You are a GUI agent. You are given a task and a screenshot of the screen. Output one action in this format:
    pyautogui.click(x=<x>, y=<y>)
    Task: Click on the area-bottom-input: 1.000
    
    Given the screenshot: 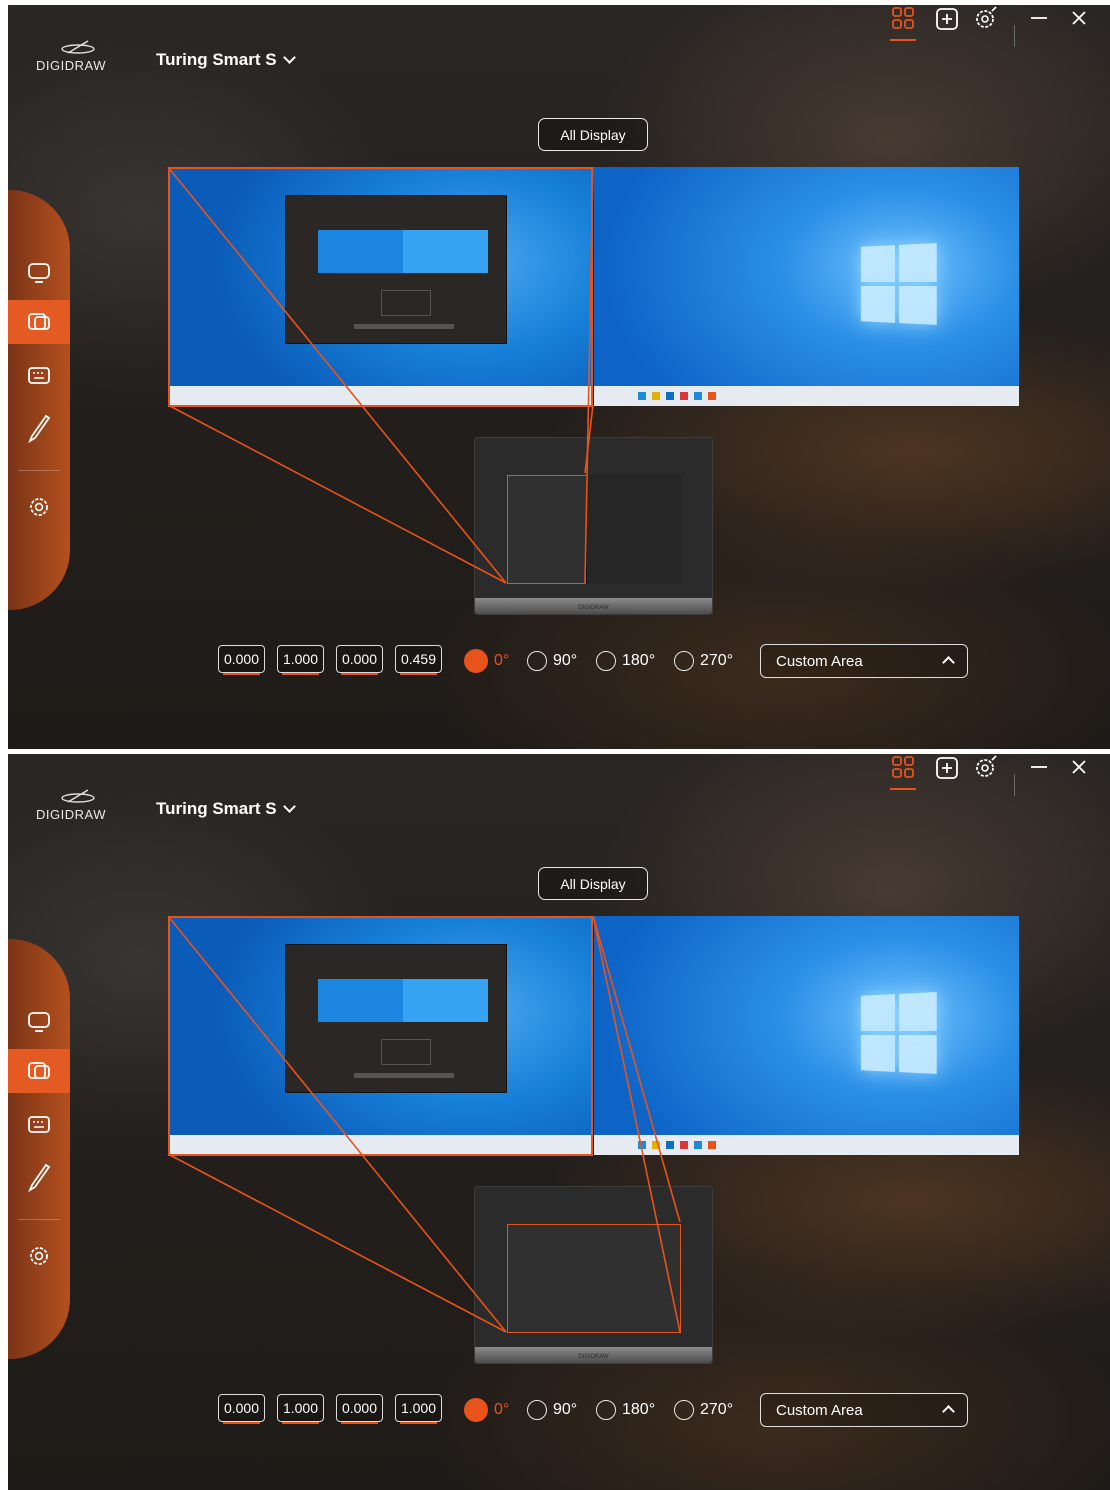 What is the action you would take?
    pyautogui.click(x=418, y=1409)
    